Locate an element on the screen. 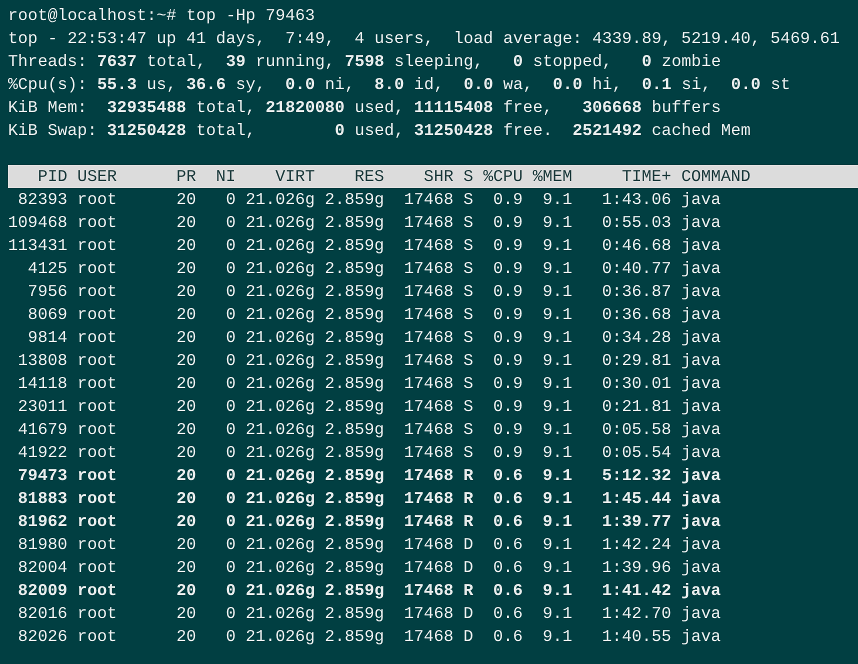 This screenshot has width=858, height=664. table-cell-text: 0:36.87 is located at coordinates (636, 292).